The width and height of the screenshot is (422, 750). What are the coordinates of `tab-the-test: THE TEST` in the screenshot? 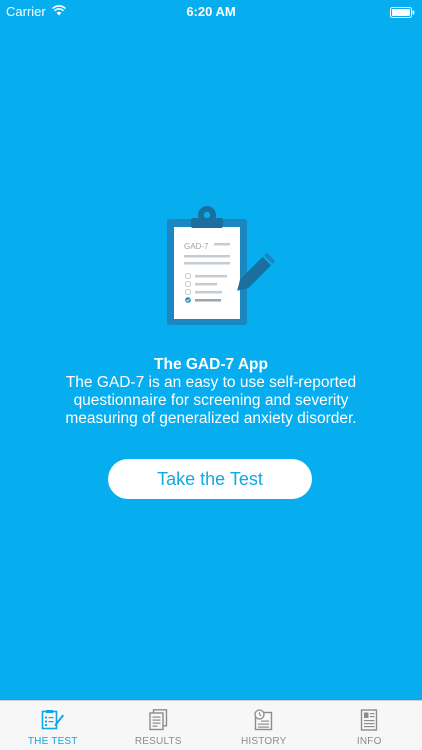 It's located at (53, 725).